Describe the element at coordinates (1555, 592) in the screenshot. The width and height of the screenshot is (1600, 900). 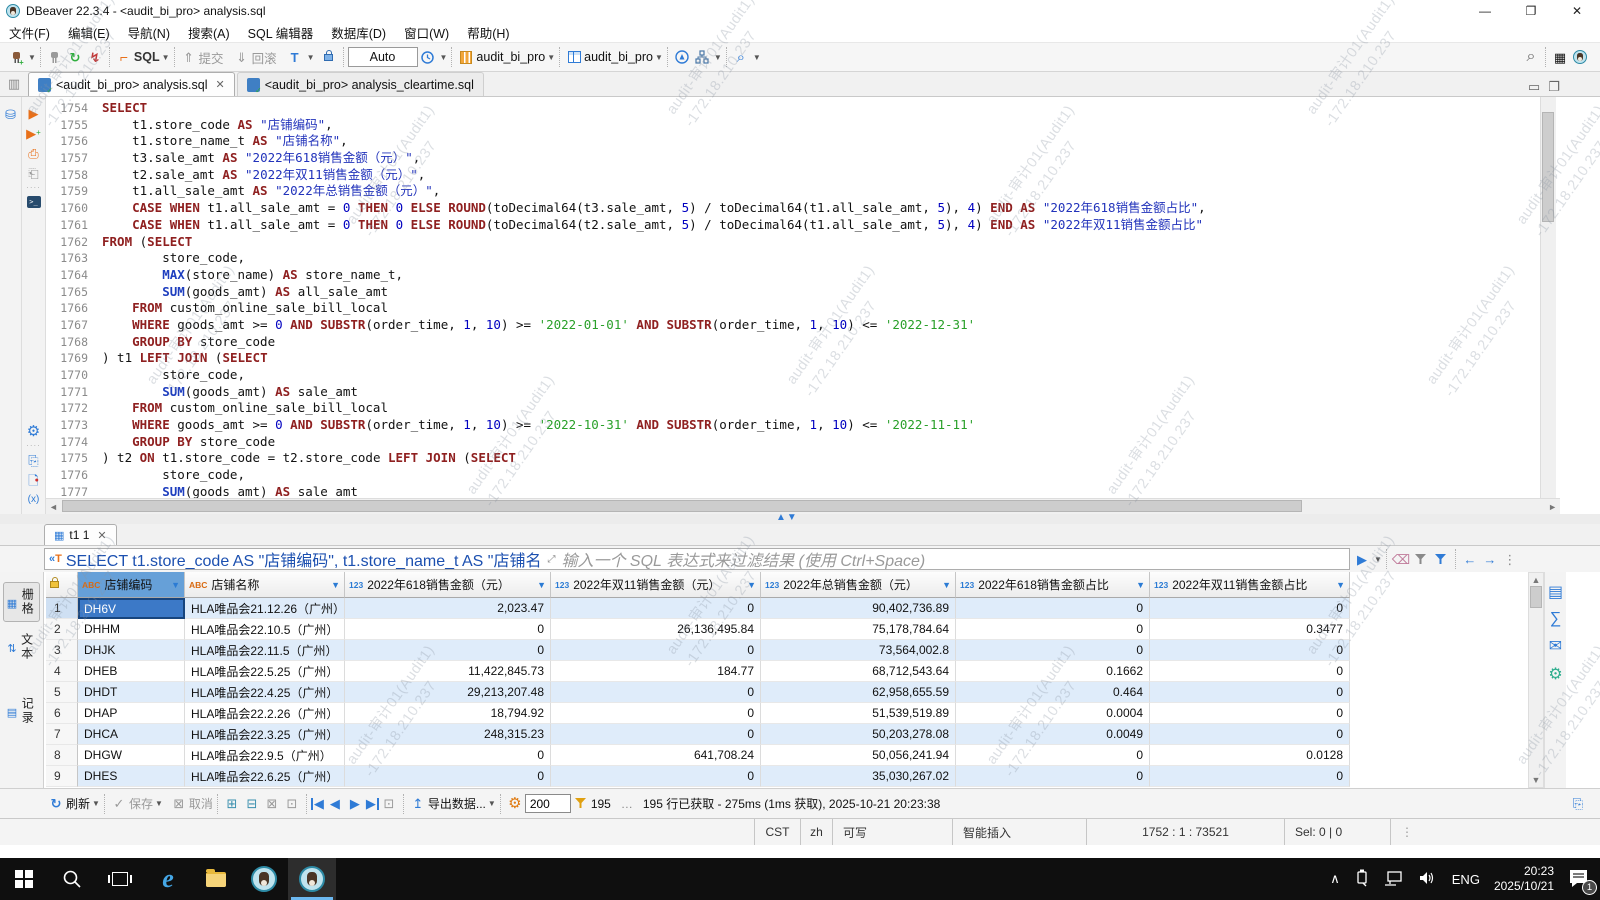
I see `value-panel-icon: ▤` at that location.